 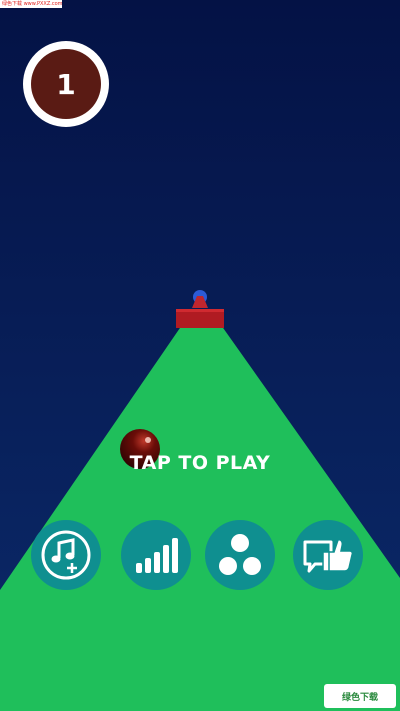 I want to click on watermark-top: 绿色下载 www.PXXZ.com, so click(x=31, y=4).